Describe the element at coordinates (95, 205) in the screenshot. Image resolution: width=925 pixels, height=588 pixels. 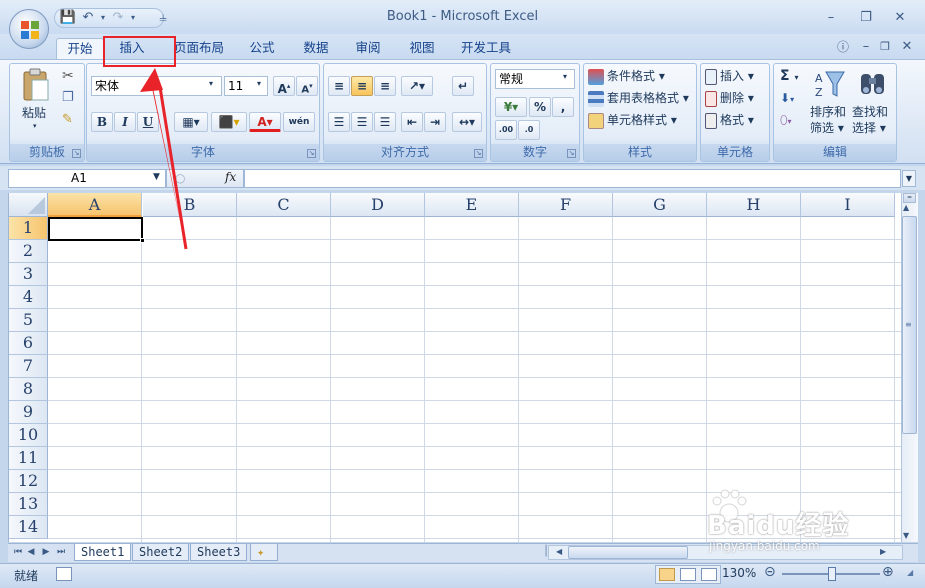
I see `column-header: A` at that location.